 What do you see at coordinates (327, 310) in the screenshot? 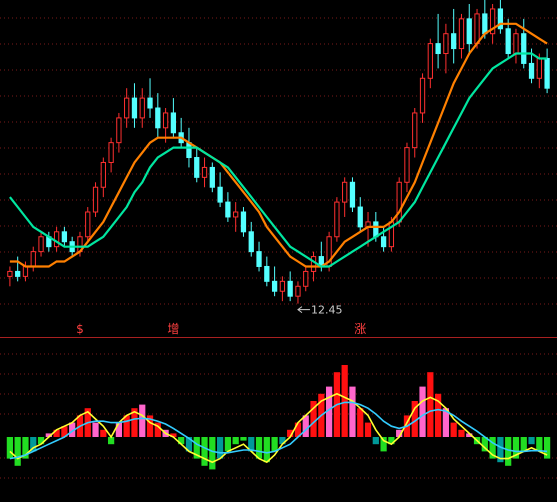
I see `low-price-label: 12.45` at bounding box center [327, 310].